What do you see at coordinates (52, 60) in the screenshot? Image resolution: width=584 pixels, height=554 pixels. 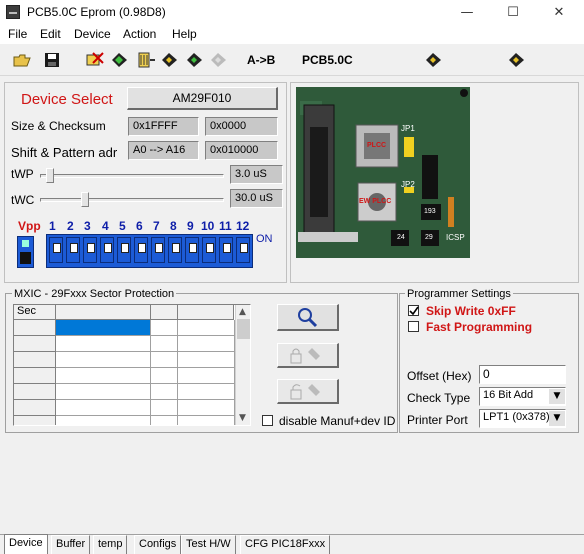 I see `save-icon` at bounding box center [52, 60].